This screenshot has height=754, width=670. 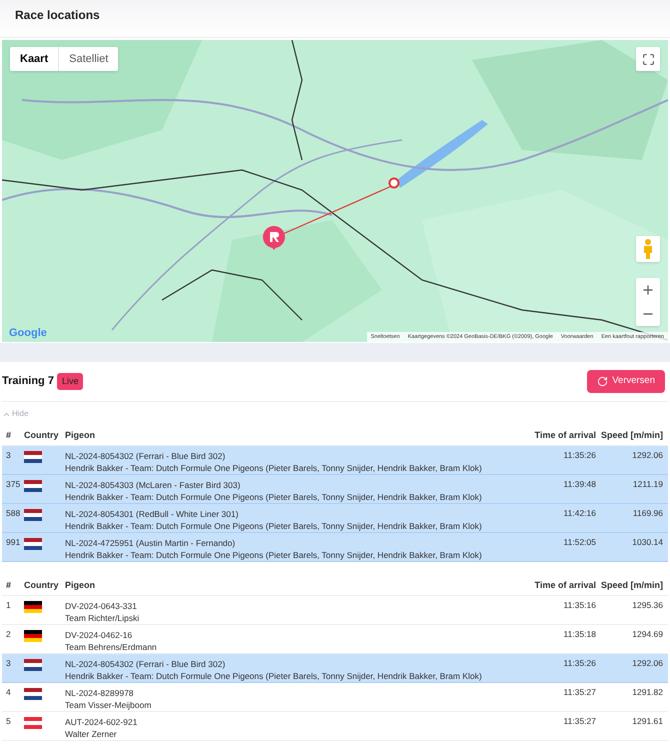 What do you see at coordinates (648, 513) in the screenshot?
I see `speed-cell-text: 1169.96` at bounding box center [648, 513].